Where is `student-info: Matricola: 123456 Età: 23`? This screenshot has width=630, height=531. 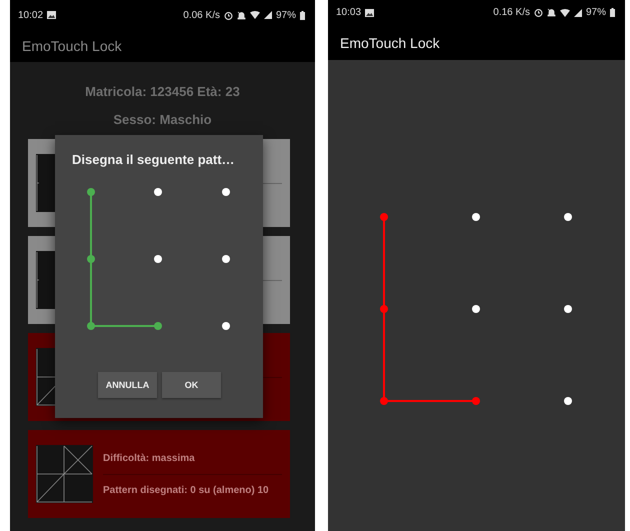
student-info: Matricola: 123456 Età: 23 is located at coordinates (162, 91).